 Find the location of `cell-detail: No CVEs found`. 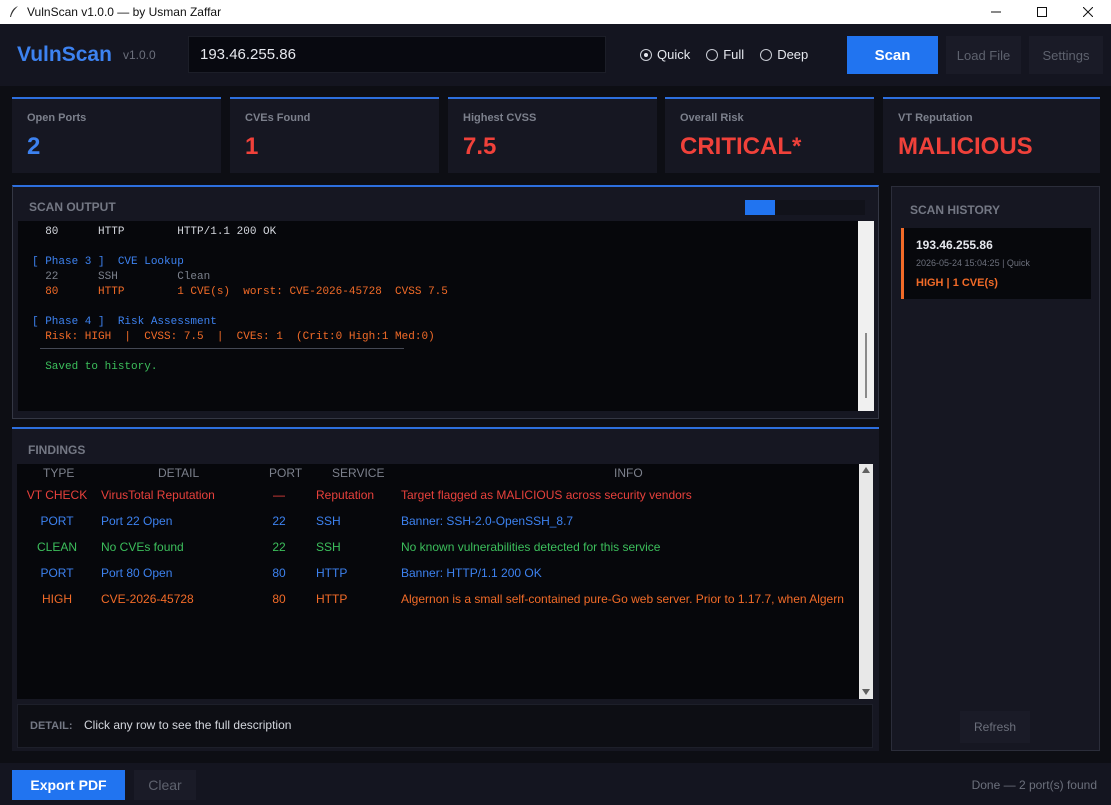

cell-detail: No CVEs found is located at coordinates (142, 547).